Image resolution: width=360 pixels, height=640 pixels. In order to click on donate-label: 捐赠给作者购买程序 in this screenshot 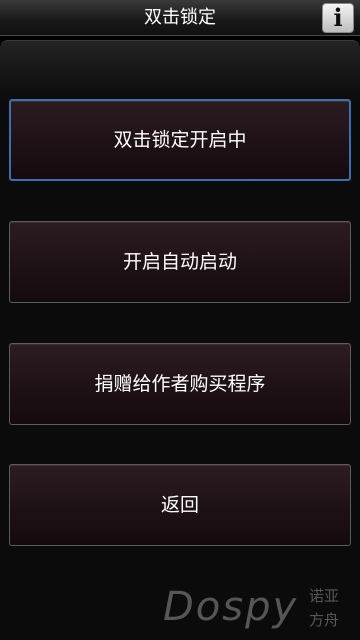, I will do `click(180, 384)`.